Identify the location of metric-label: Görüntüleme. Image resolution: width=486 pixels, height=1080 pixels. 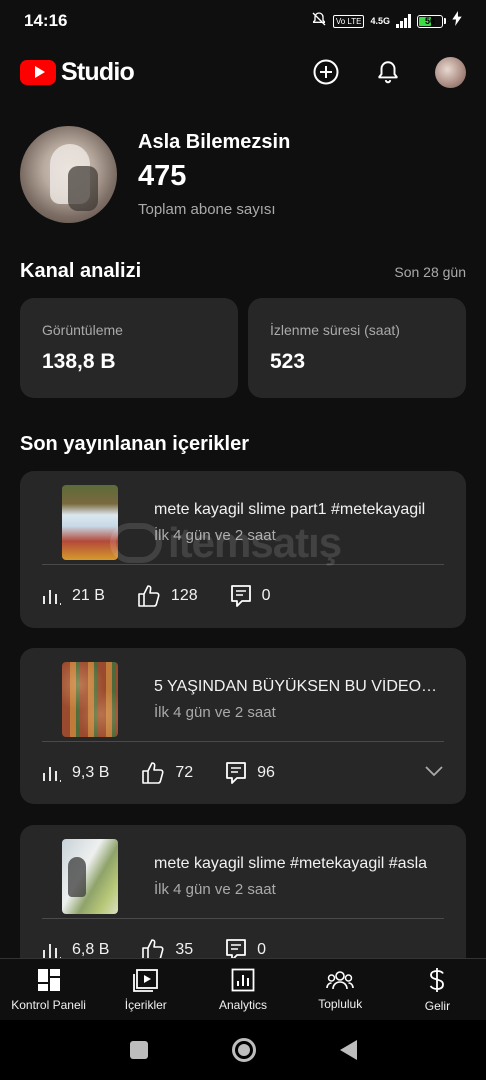
(82, 330).